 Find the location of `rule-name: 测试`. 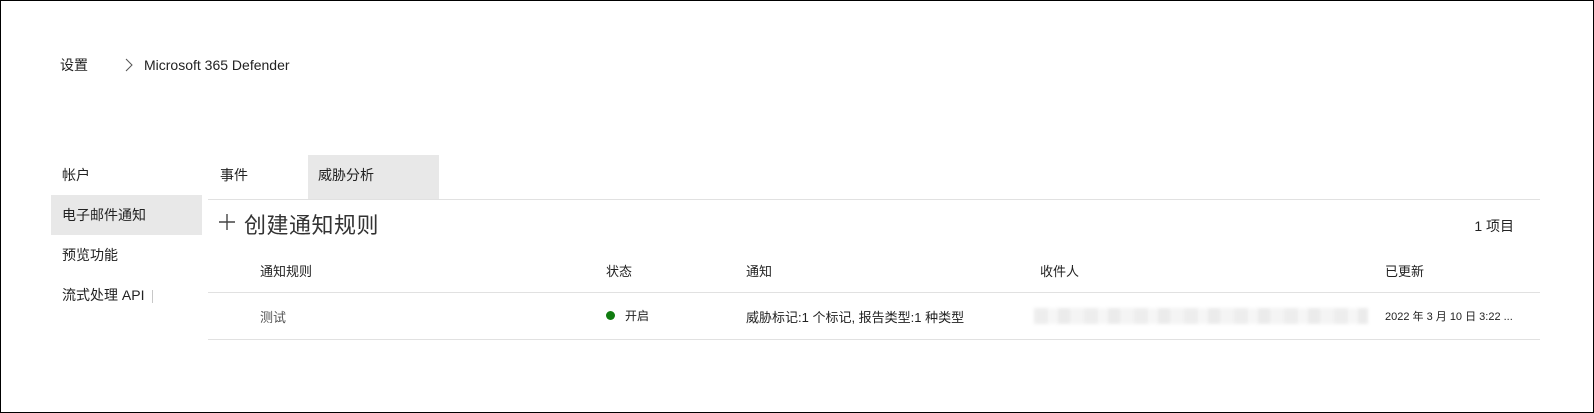

rule-name: 测试 is located at coordinates (273, 316).